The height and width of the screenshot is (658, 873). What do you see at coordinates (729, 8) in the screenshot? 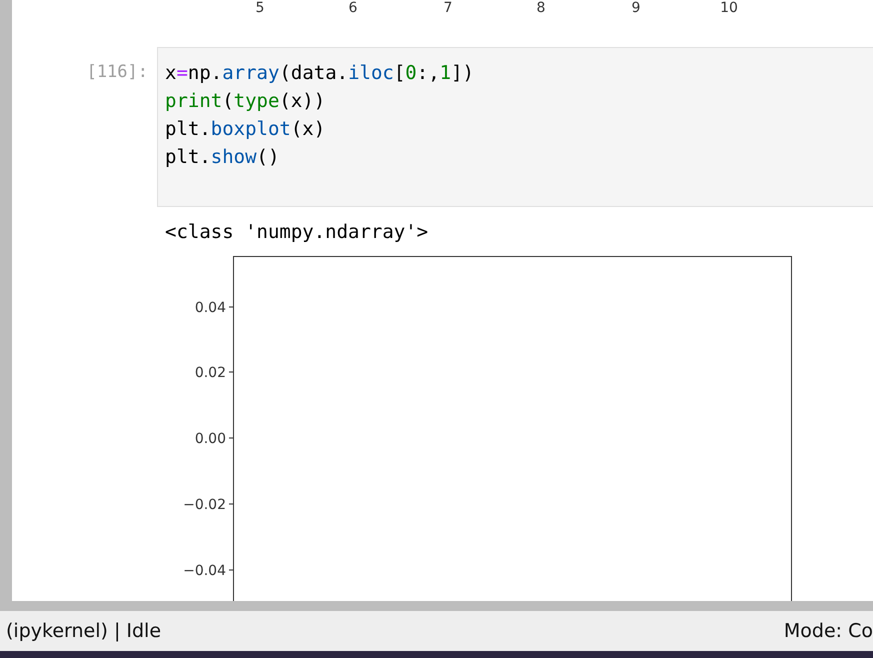
I see `axis-tick-label: 10` at bounding box center [729, 8].